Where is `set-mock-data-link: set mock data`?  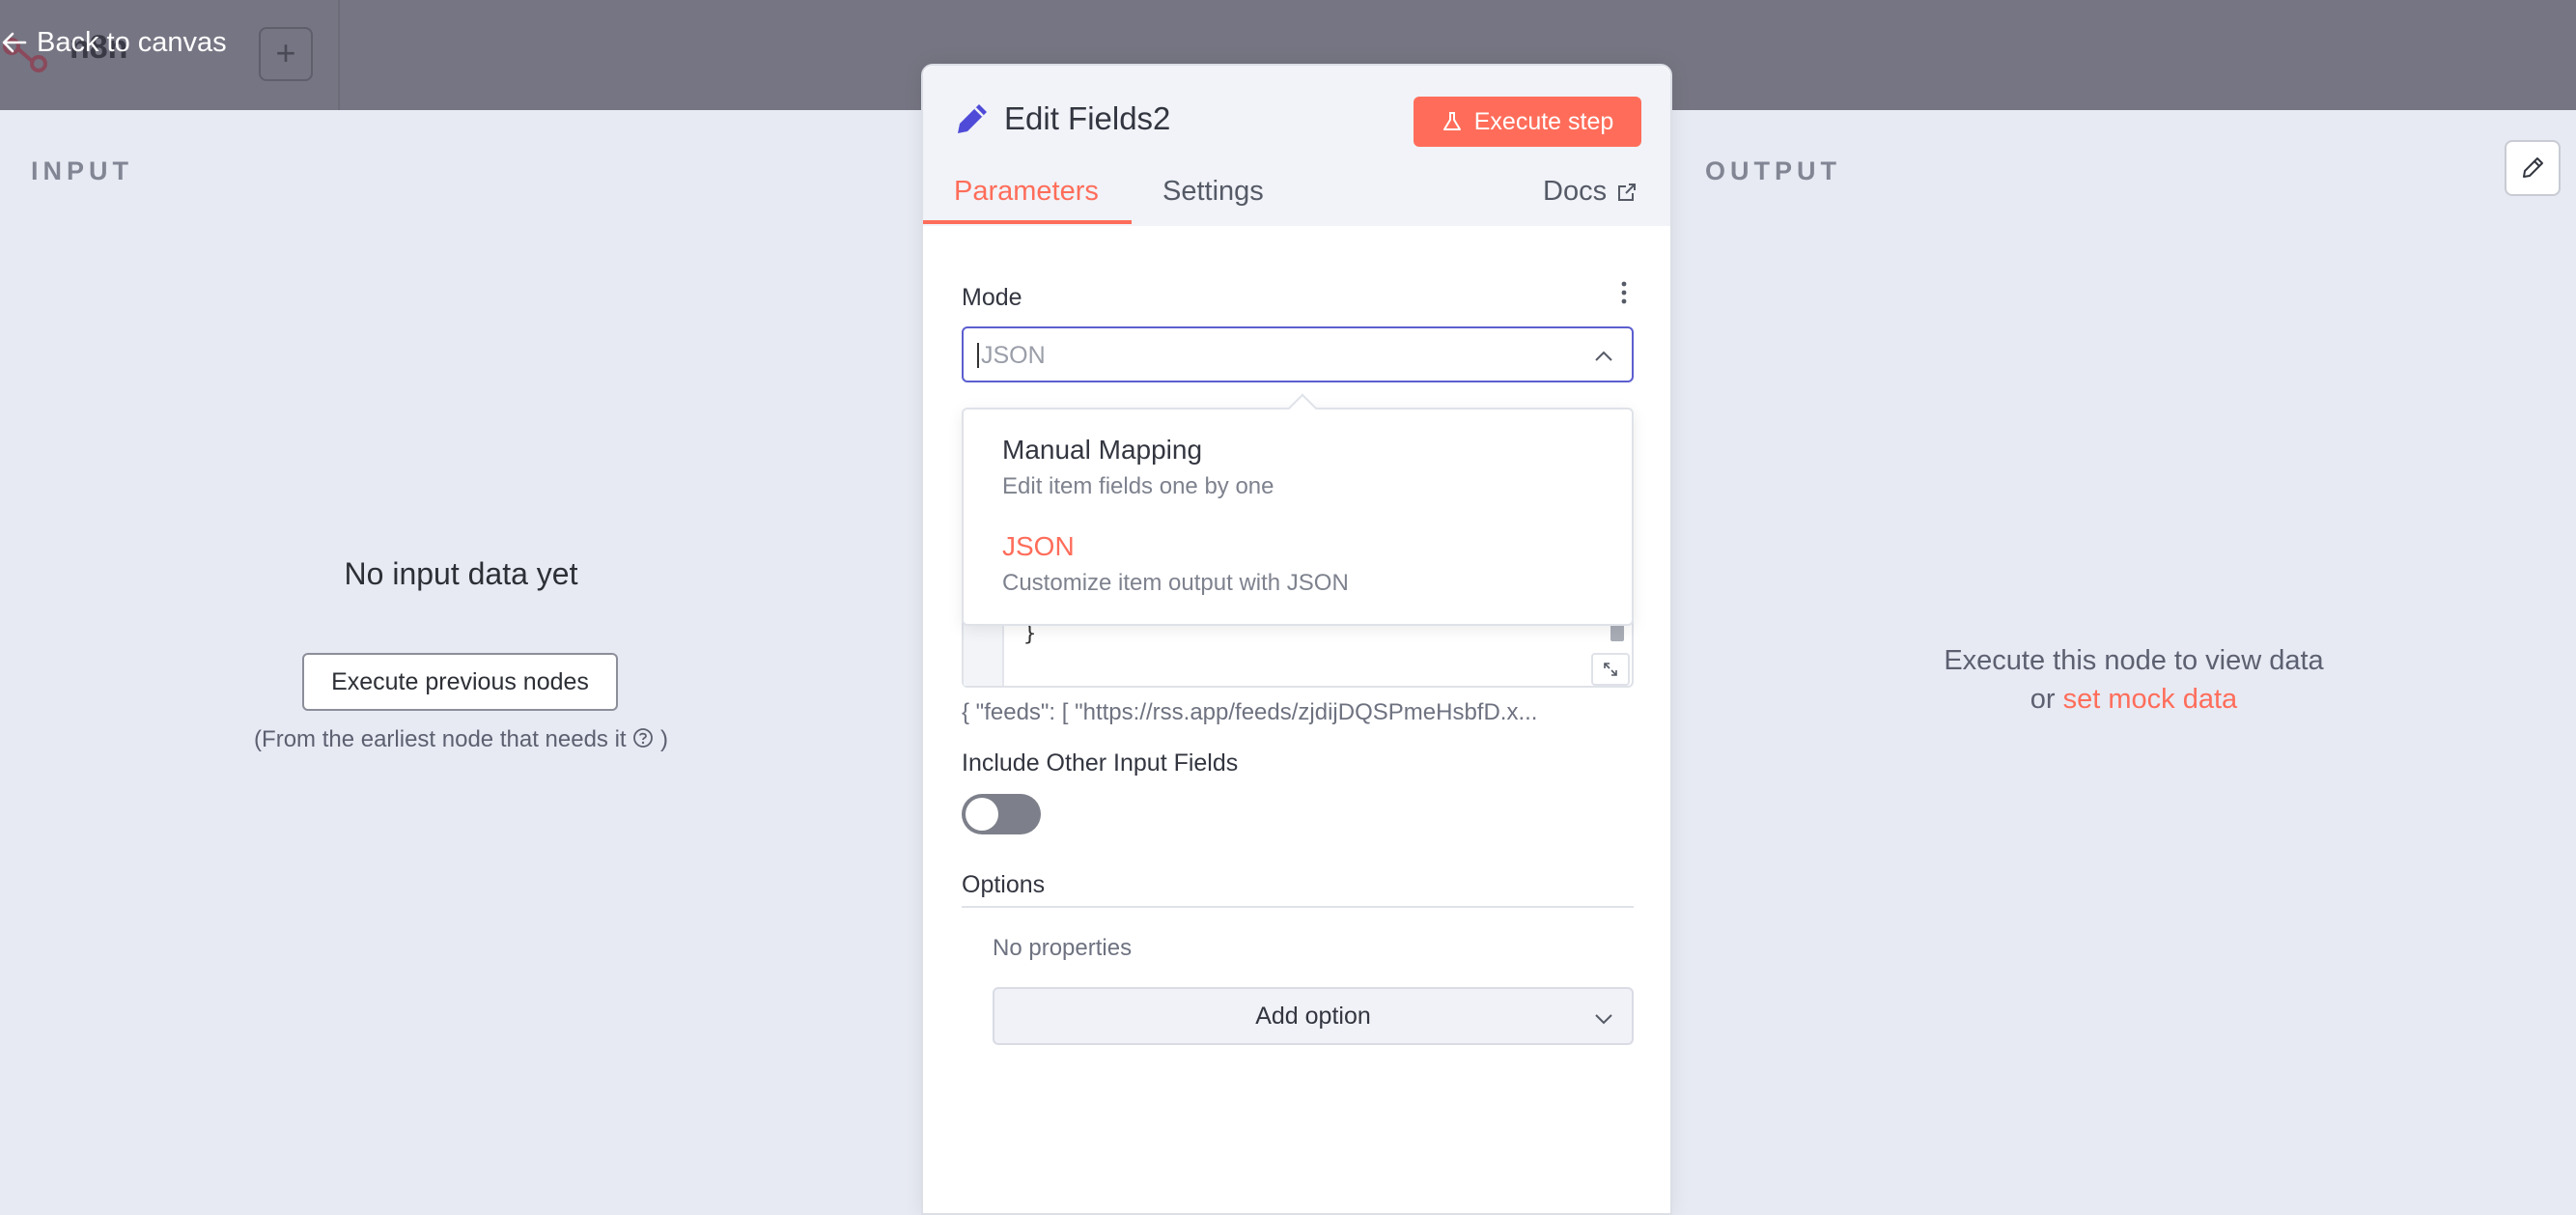 set-mock-data-link: set mock data is located at coordinates (2150, 699).